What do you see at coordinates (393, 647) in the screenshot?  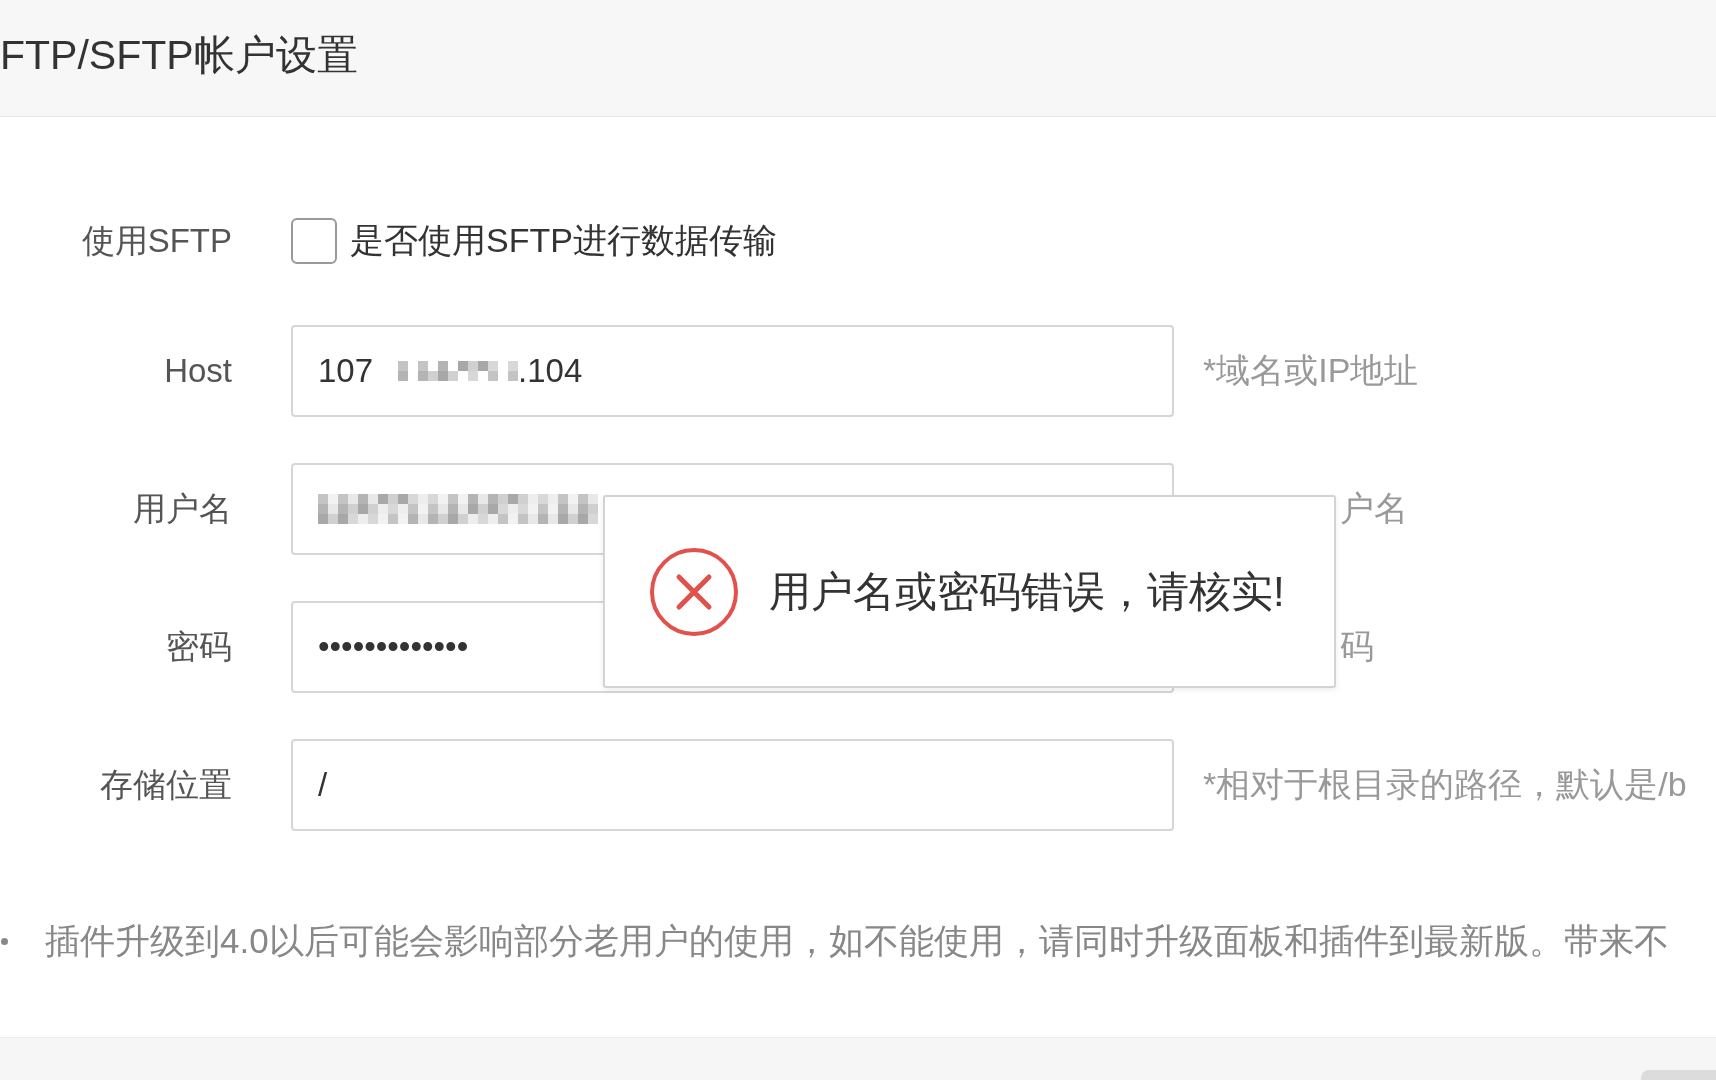 I see `input-value: •••••••••••••` at bounding box center [393, 647].